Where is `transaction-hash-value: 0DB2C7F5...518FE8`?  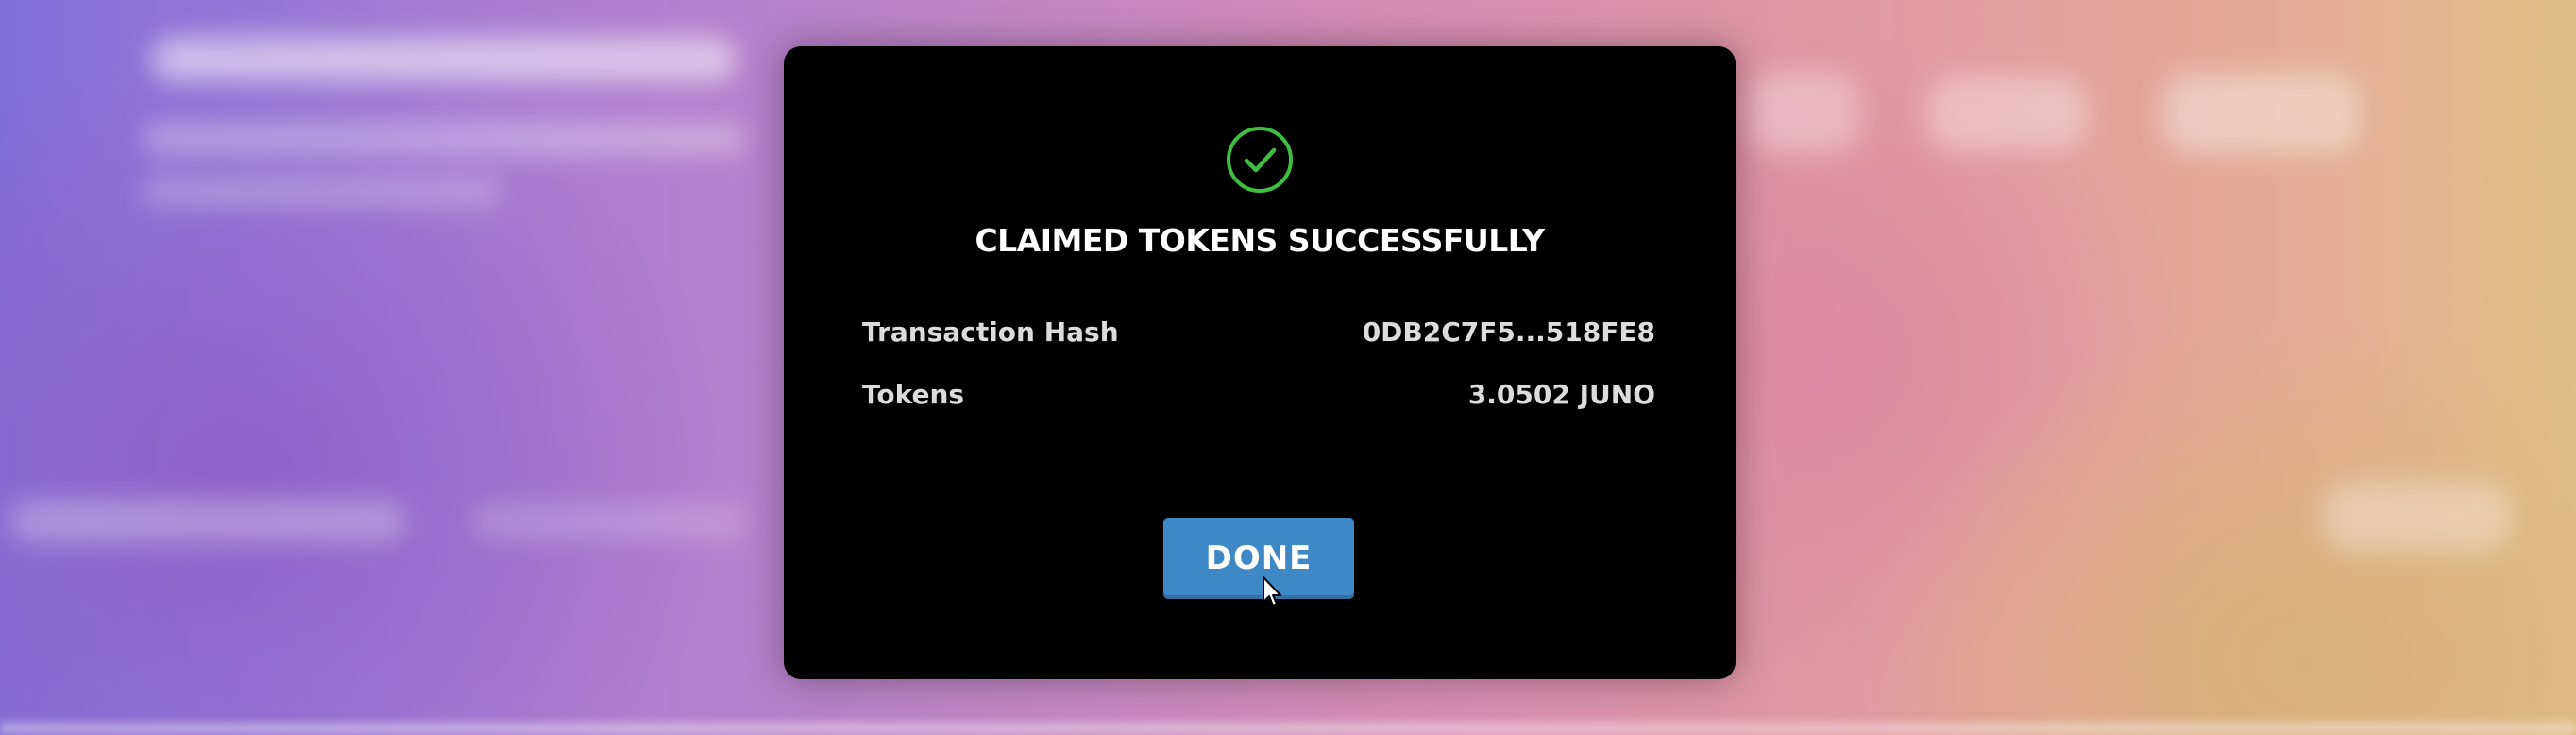 transaction-hash-value: 0DB2C7F5...518FE8 is located at coordinates (1508, 332).